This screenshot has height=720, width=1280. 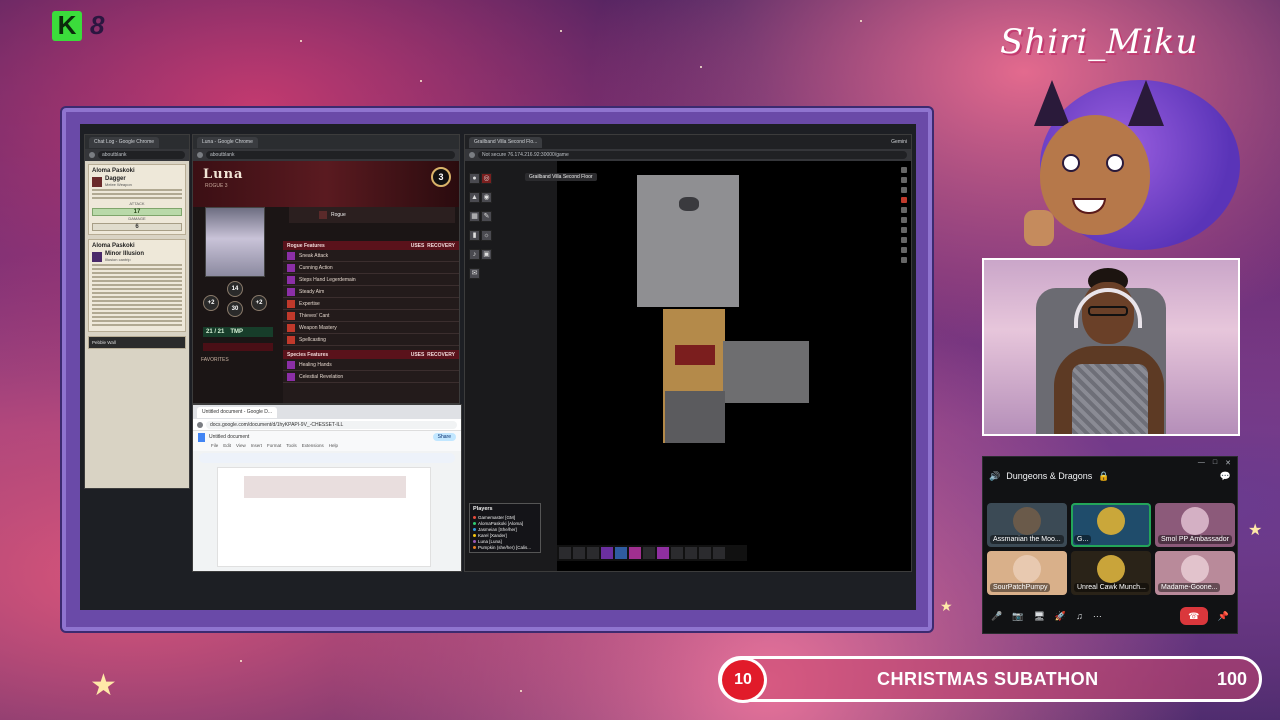 What do you see at coordinates (904, 170) in the screenshot?
I see `chat-tab-icon` at bounding box center [904, 170].